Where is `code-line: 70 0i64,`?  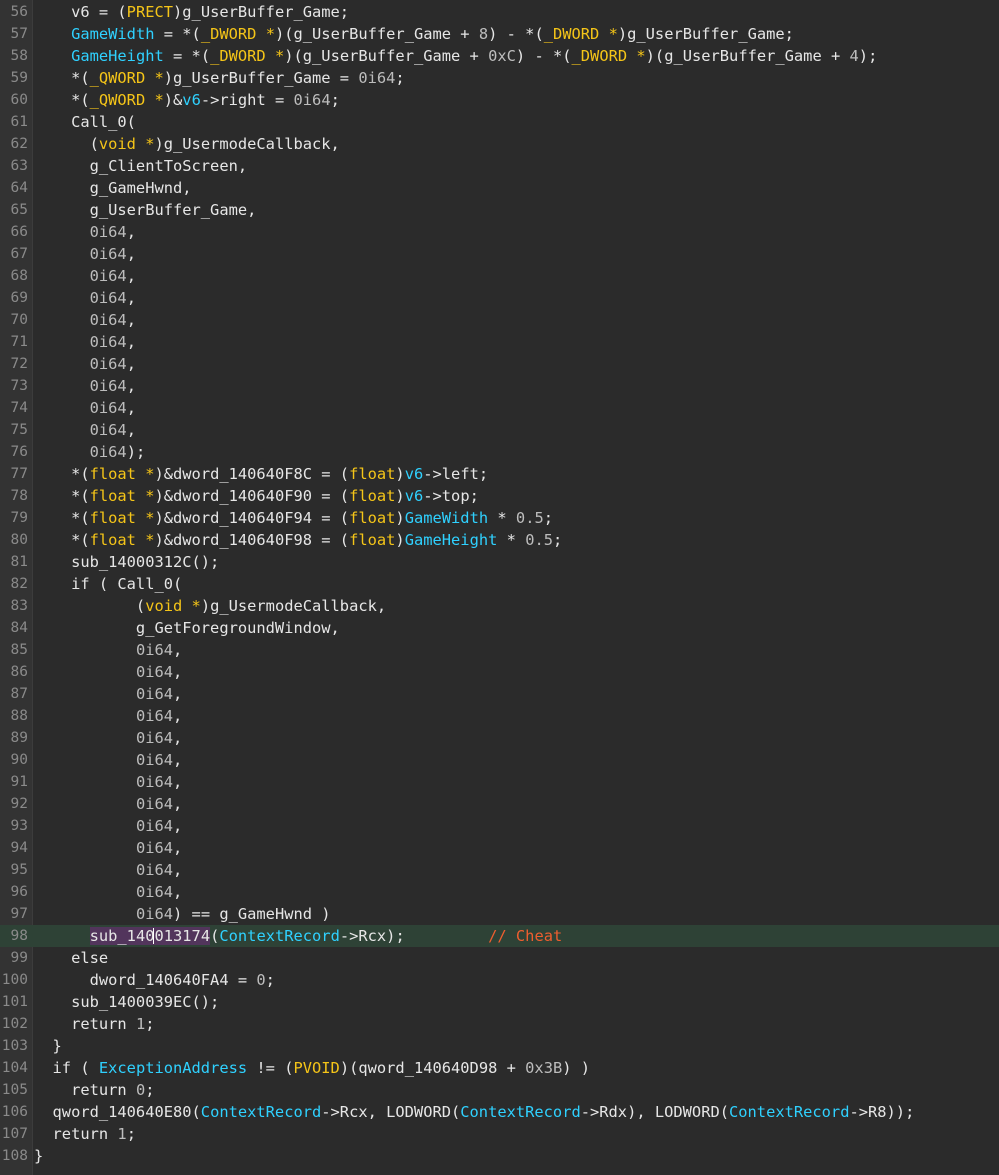 code-line: 70 0i64, is located at coordinates (499, 320).